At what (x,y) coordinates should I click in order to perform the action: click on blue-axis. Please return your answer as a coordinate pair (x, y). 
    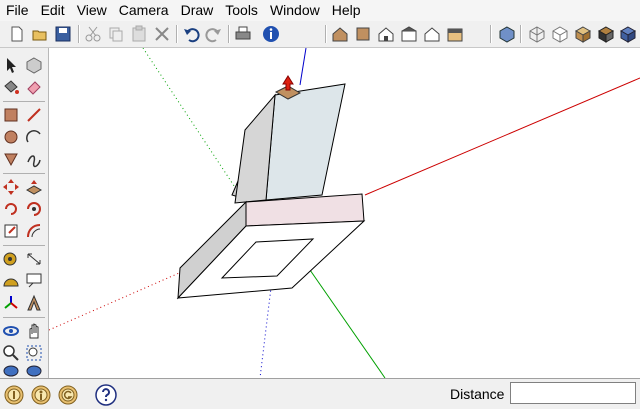
    Looking at the image, I should click on (303, 67).